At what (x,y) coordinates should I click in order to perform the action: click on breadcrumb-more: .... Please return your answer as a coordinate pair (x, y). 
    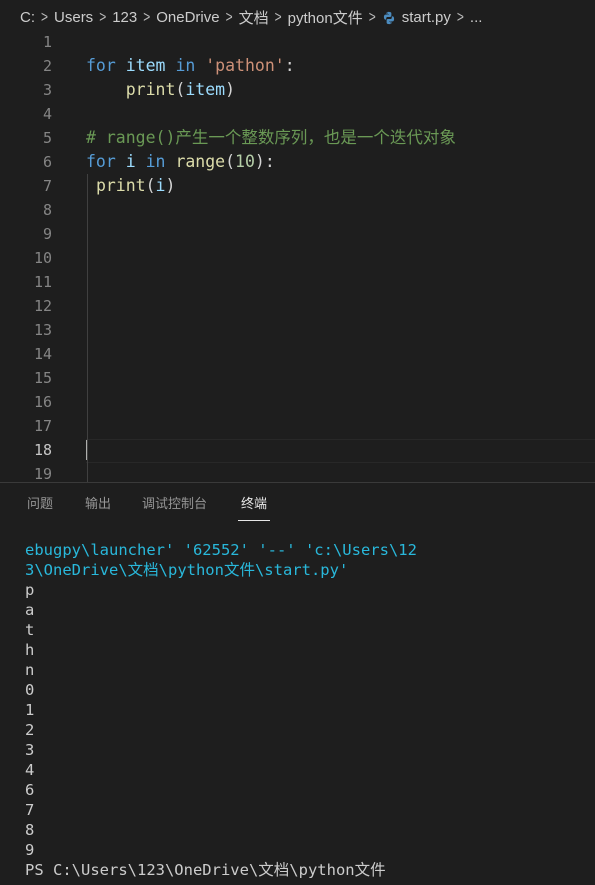
    Looking at the image, I should click on (476, 17).